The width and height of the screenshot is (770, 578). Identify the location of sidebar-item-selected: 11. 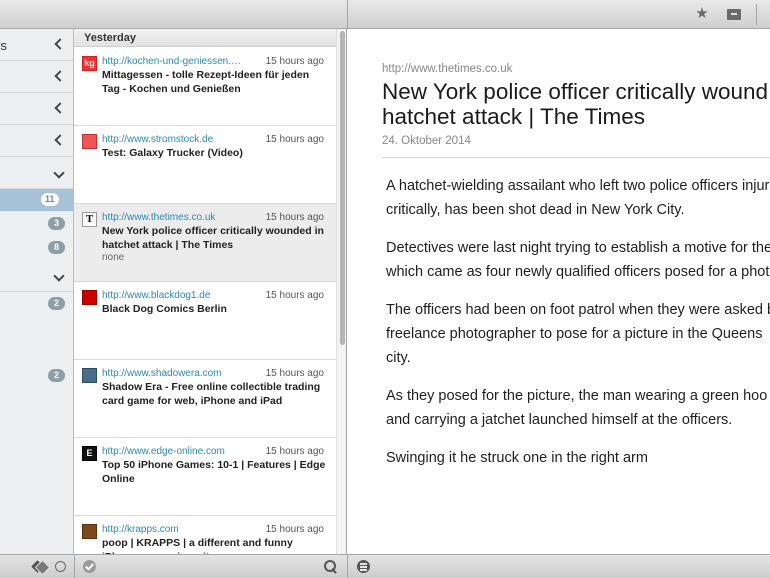
(36, 200).